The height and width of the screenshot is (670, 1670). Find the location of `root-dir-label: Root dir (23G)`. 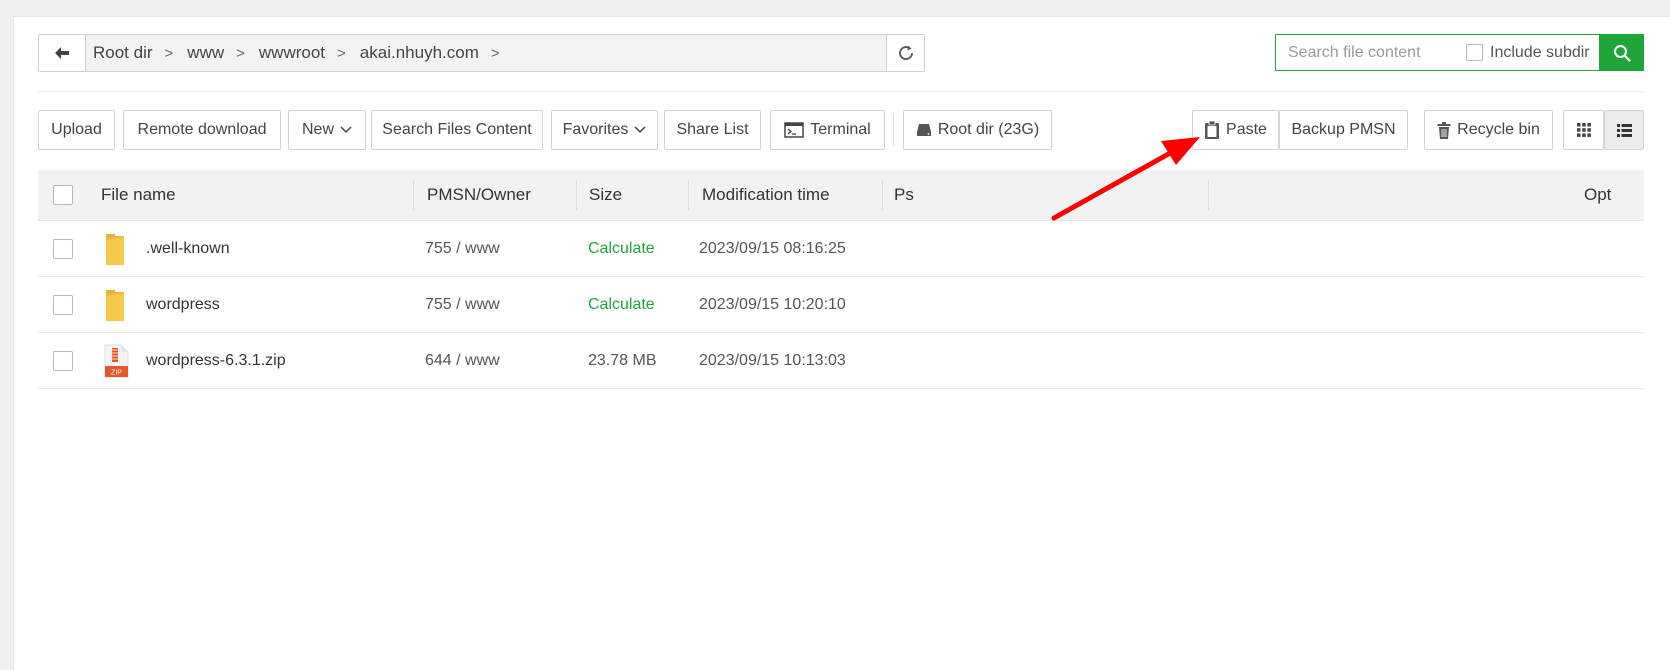

root-dir-label: Root dir (23G) is located at coordinates (988, 129).